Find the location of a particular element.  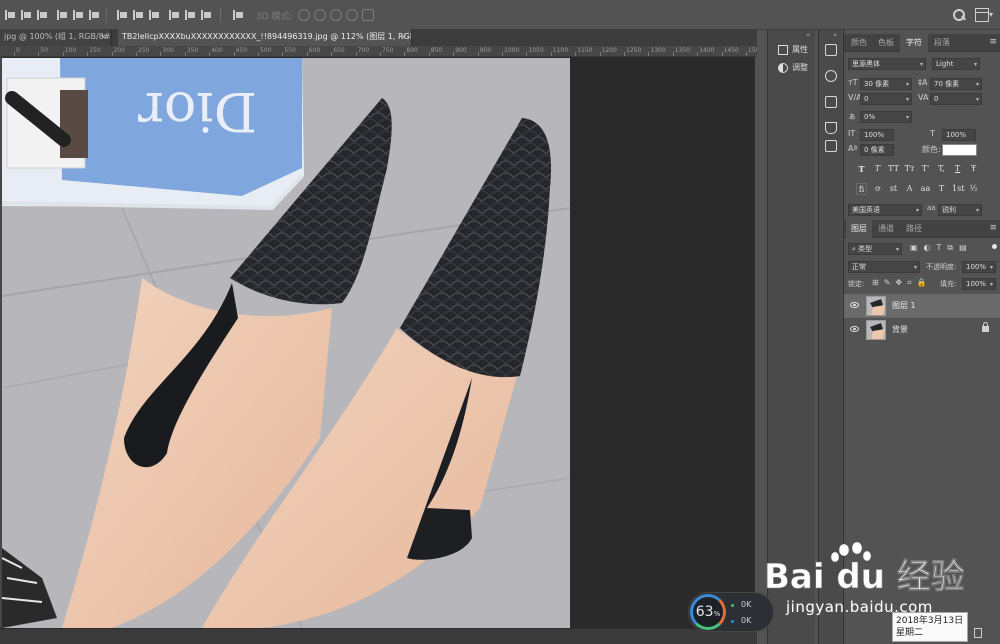

antialias-select: 锐利 ▾ is located at coordinates (960, 210).